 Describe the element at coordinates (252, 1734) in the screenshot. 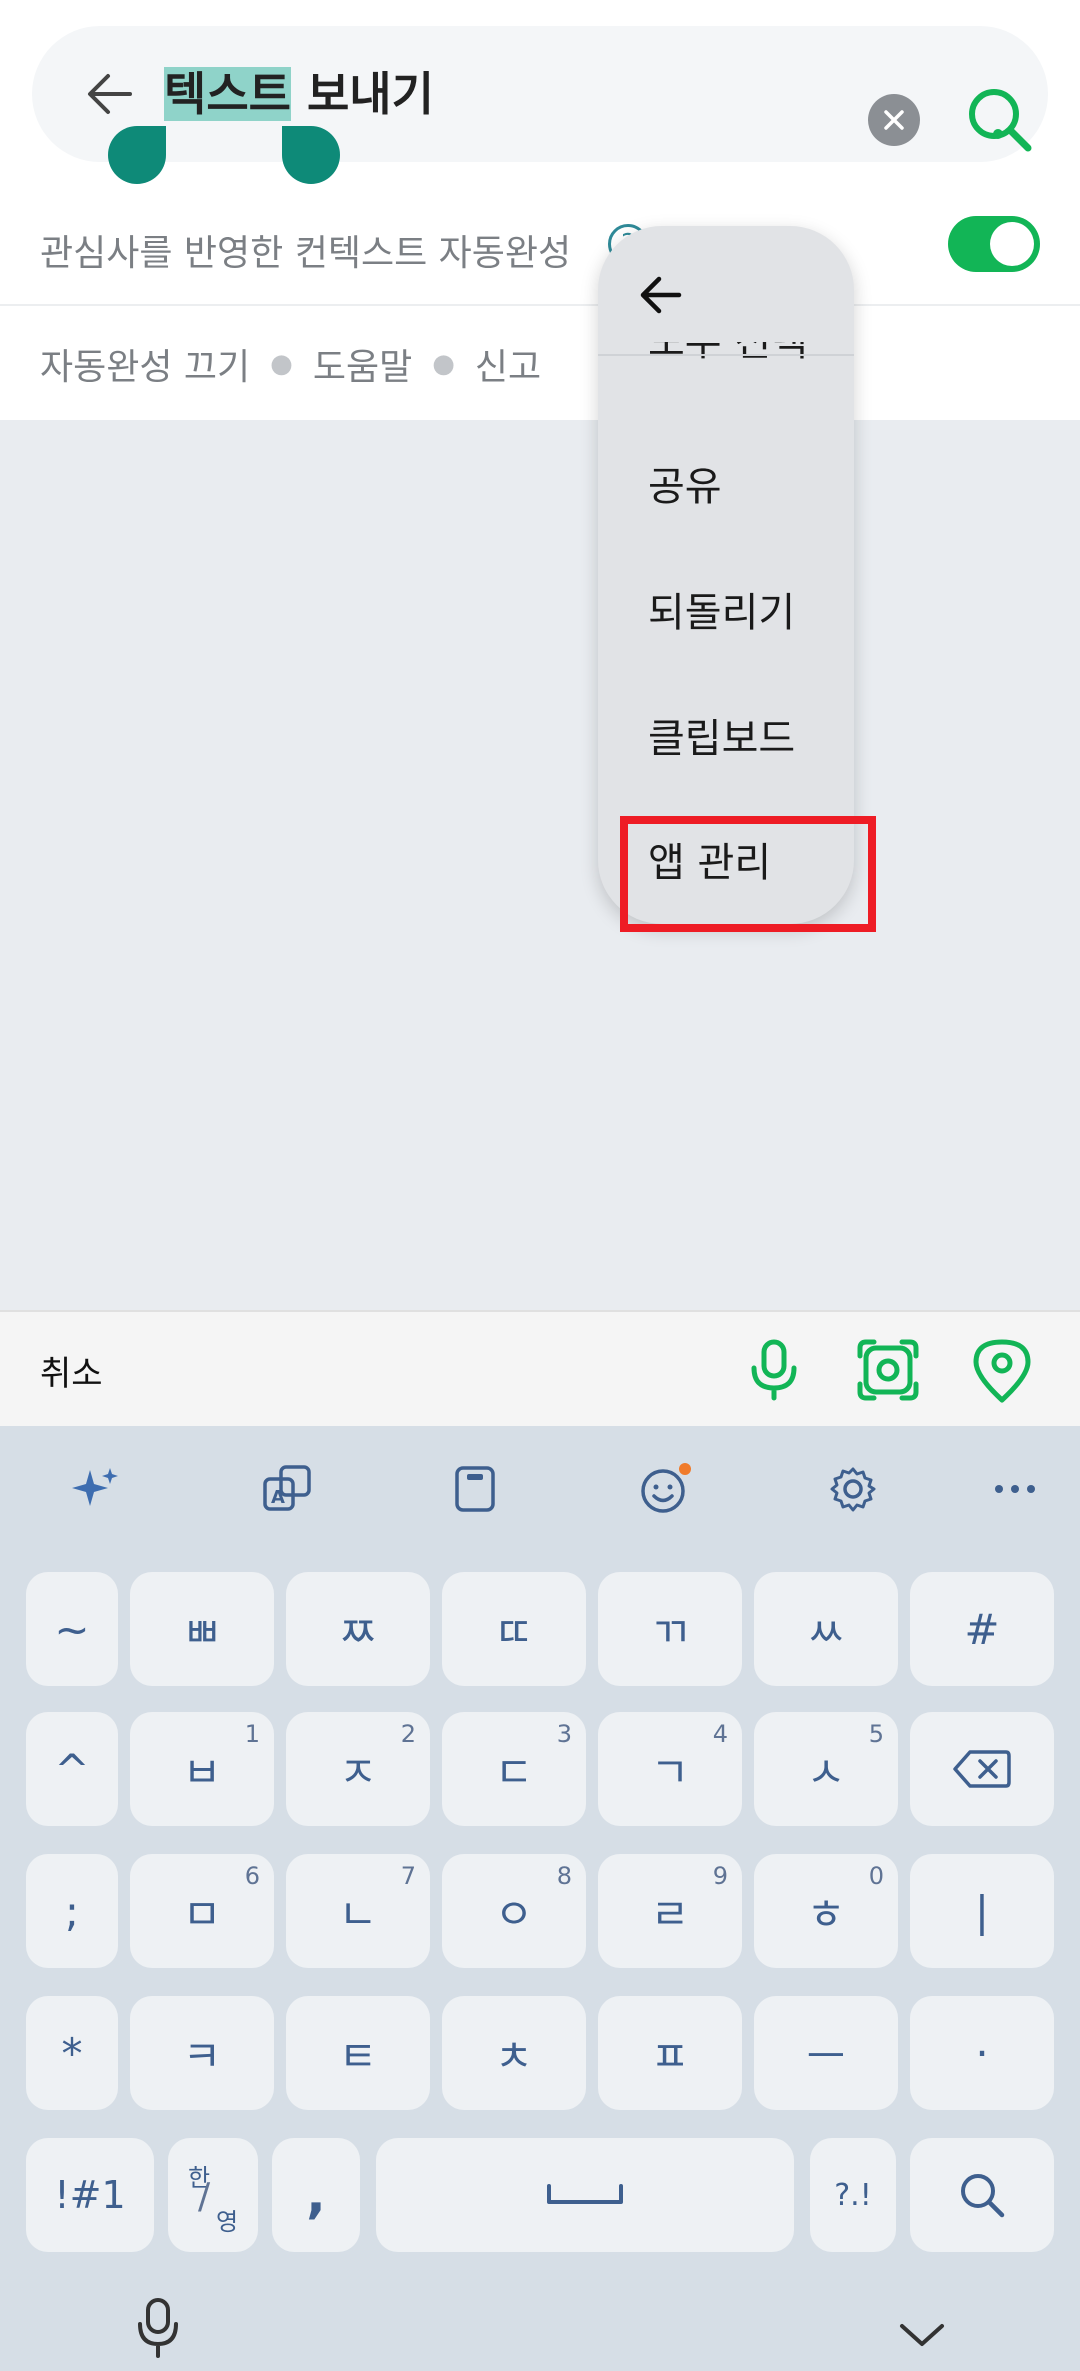

I see `key-number-hint: 1` at that location.